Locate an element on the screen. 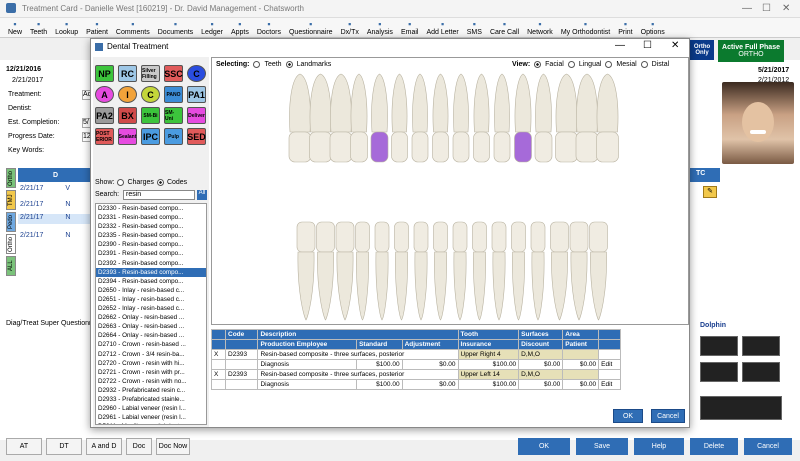  code-button-deliver: Deliver is located at coordinates (196, 115).